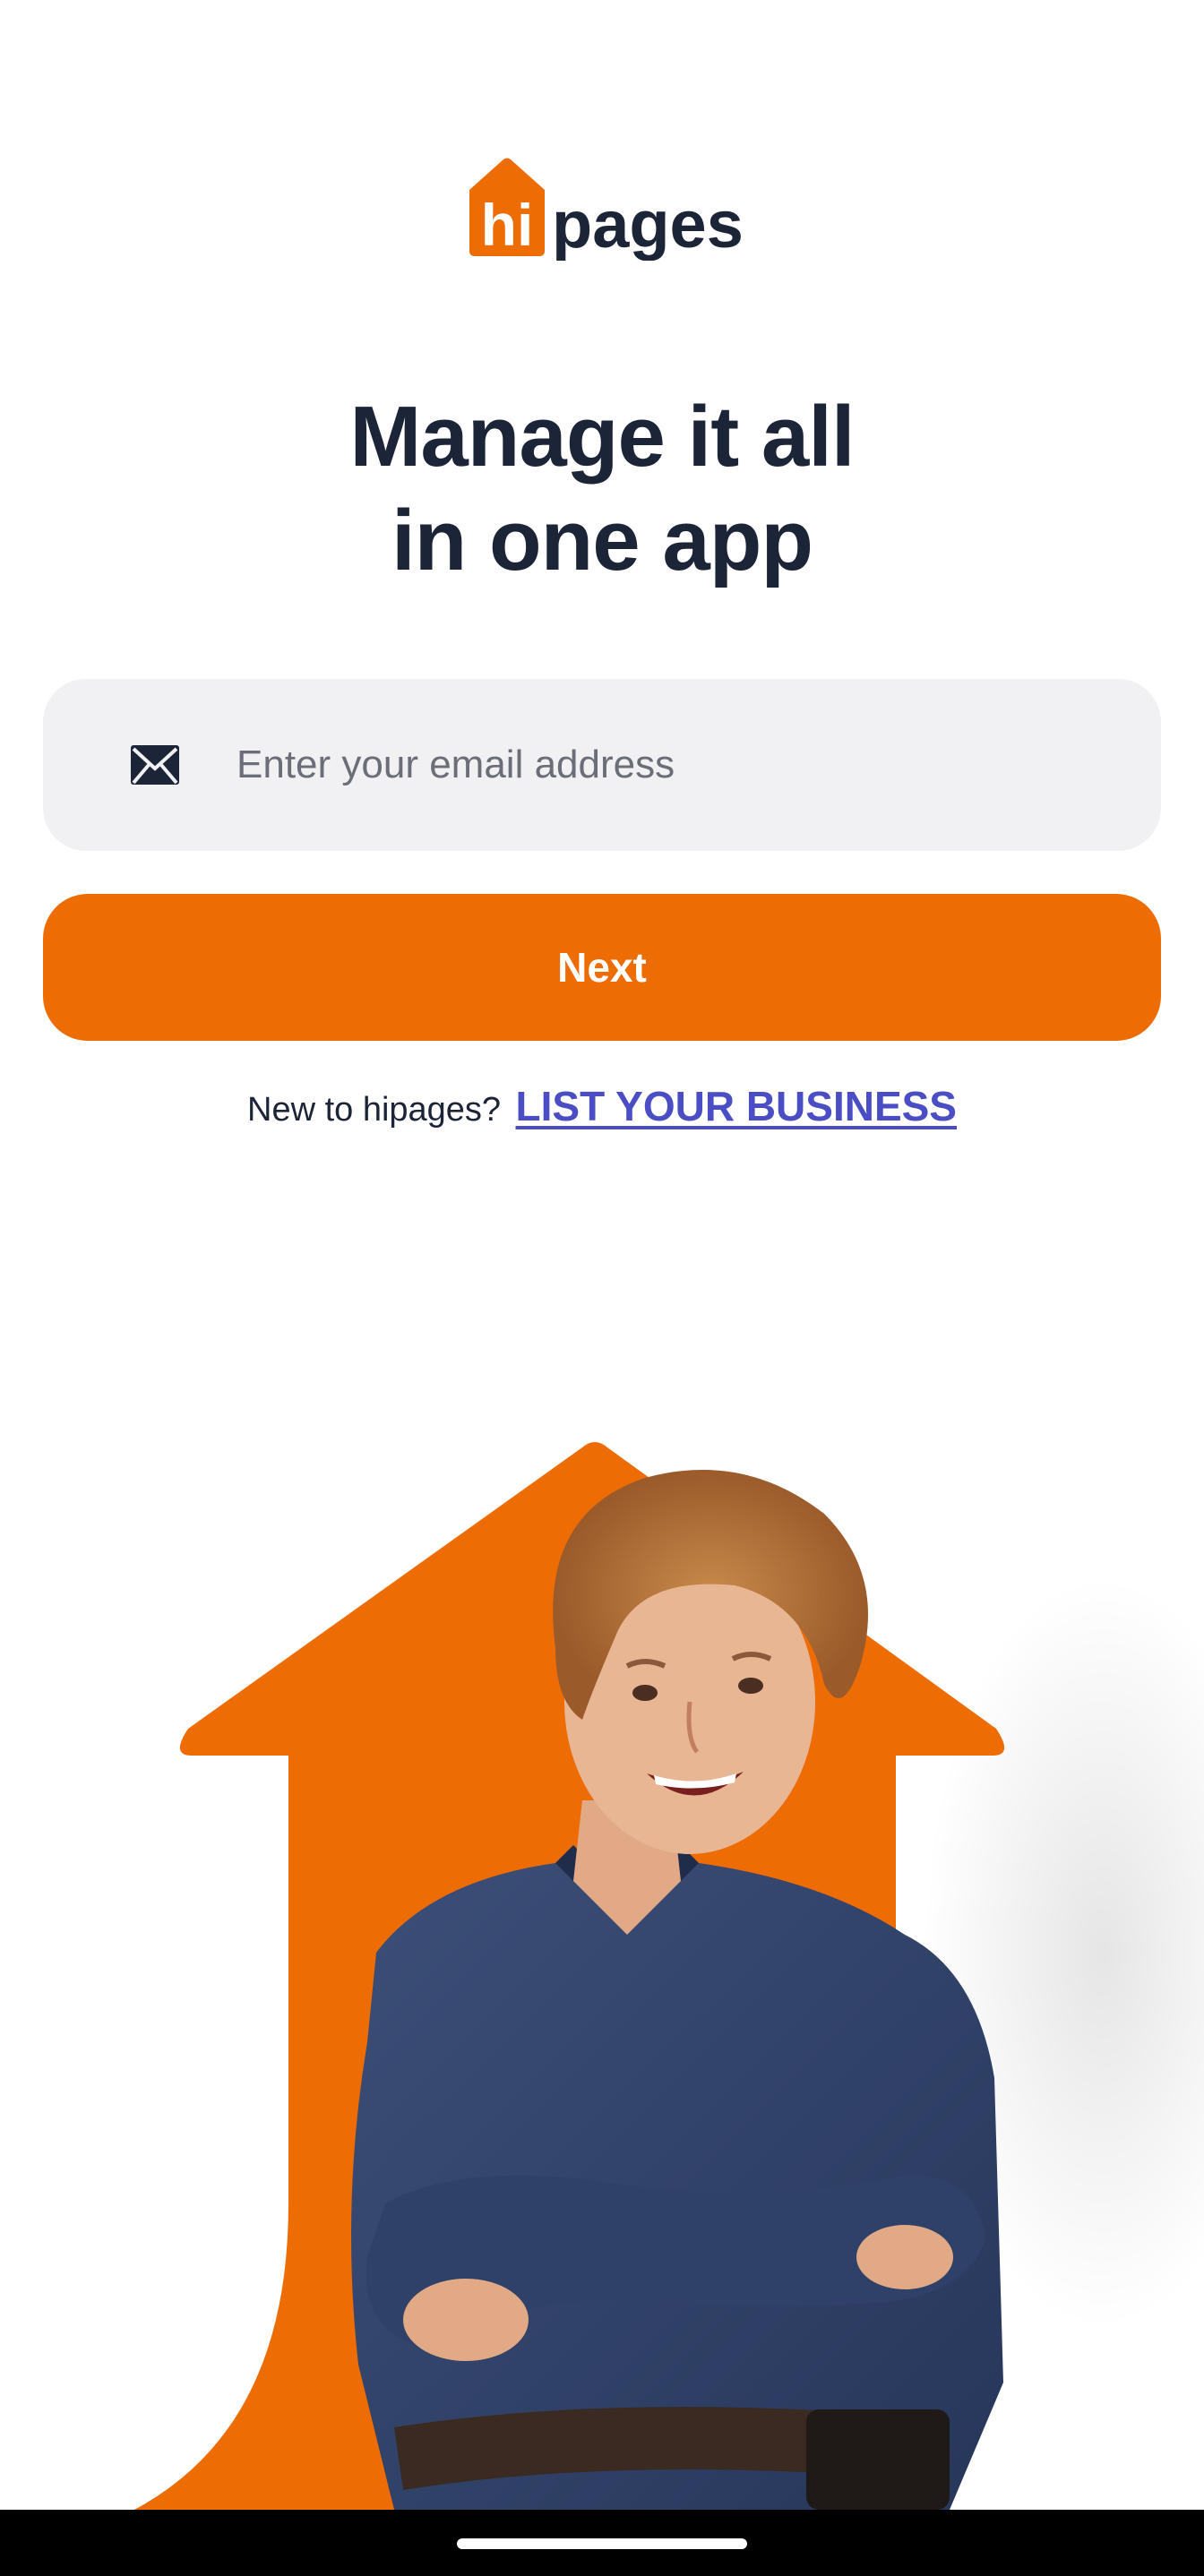  What do you see at coordinates (507, 225) in the screenshot?
I see `logo-prefix: hi` at bounding box center [507, 225].